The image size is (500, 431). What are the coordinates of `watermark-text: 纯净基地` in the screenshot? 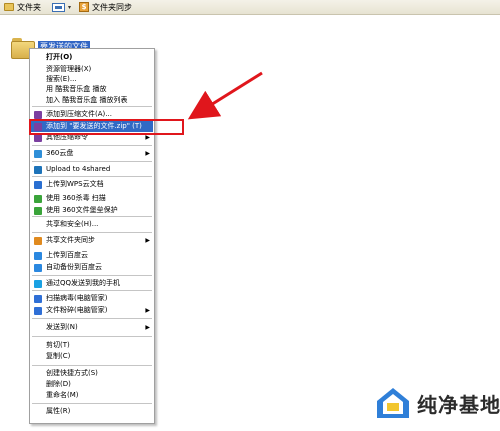 It's located at (458, 404).